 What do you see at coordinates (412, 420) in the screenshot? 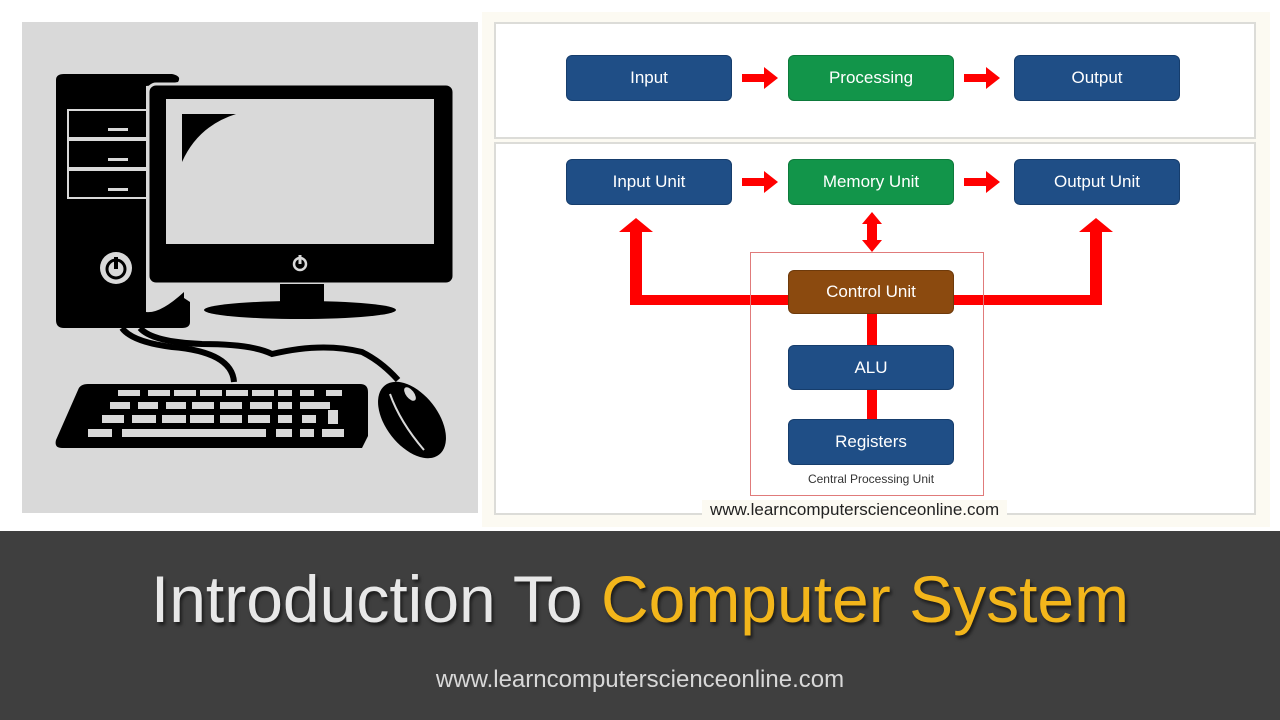
I see `mouse-icon` at bounding box center [412, 420].